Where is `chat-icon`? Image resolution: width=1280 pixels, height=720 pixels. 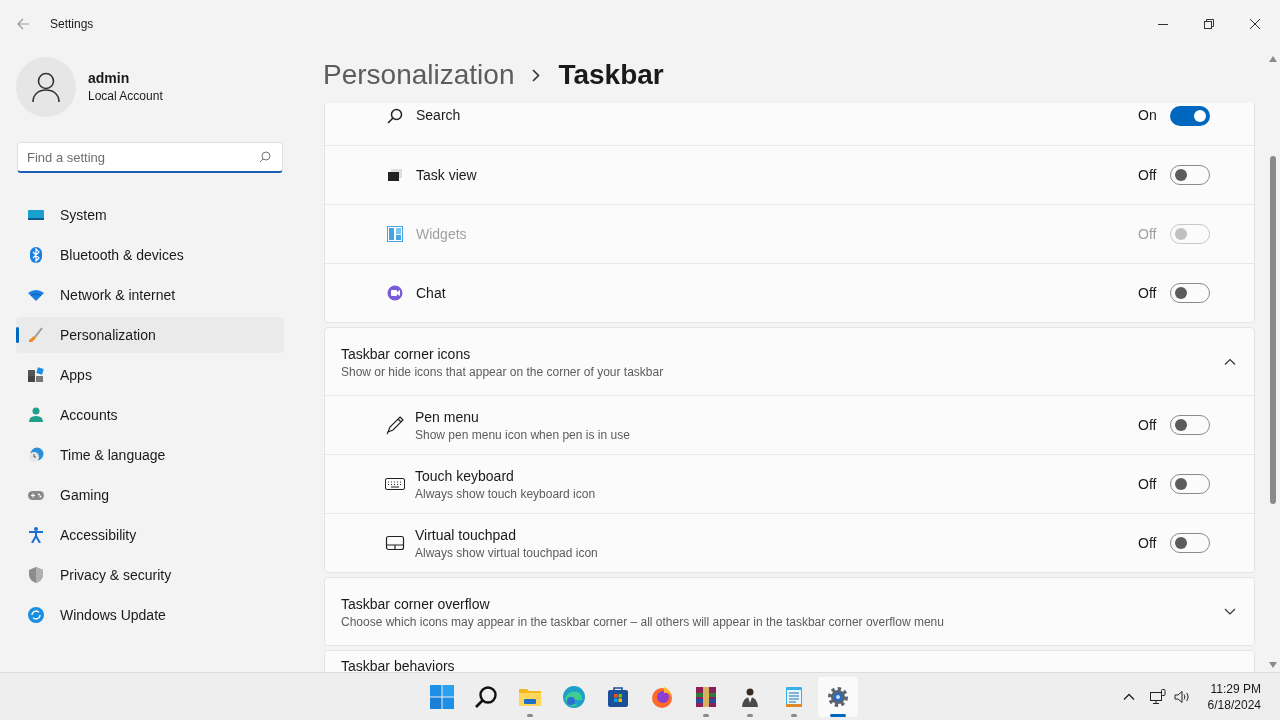
chat-icon is located at coordinates (395, 293).